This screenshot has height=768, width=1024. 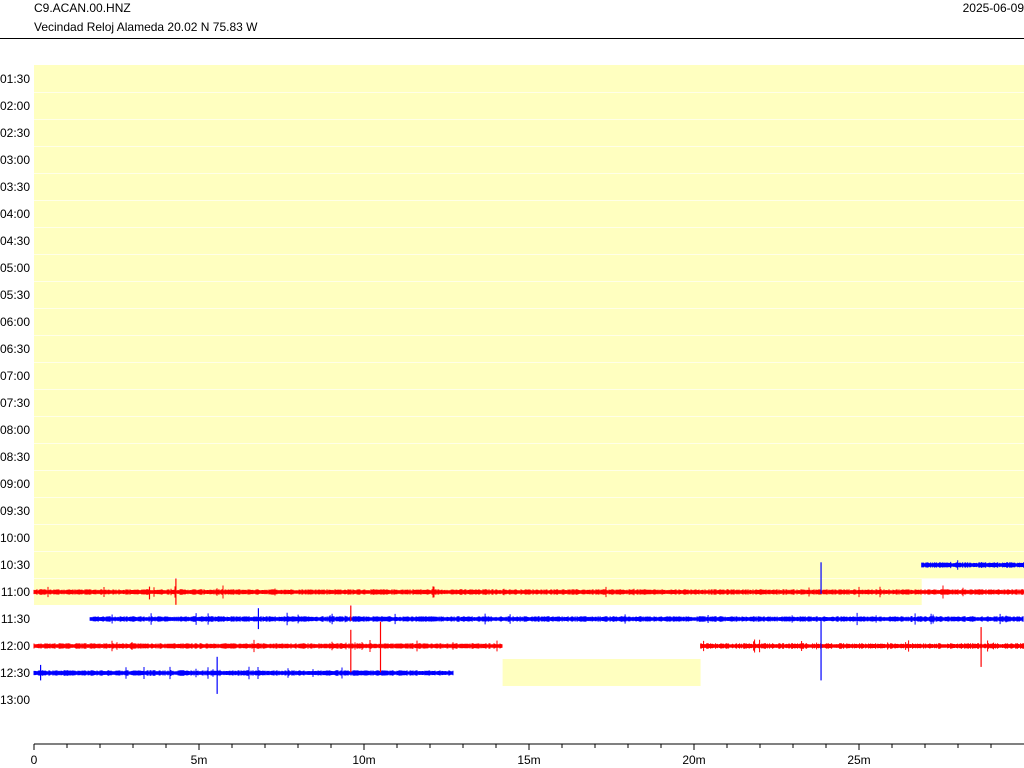 What do you see at coordinates (363, 760) in the screenshot?
I see `x-tick-label: 10m` at bounding box center [363, 760].